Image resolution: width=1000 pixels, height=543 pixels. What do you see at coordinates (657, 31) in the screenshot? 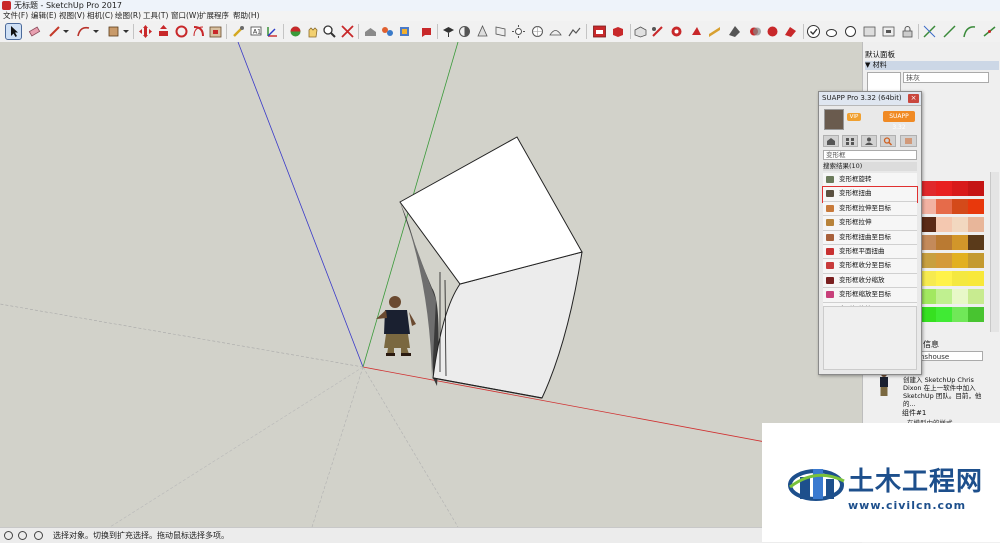
I see `cut-tool-icon` at bounding box center [657, 31].